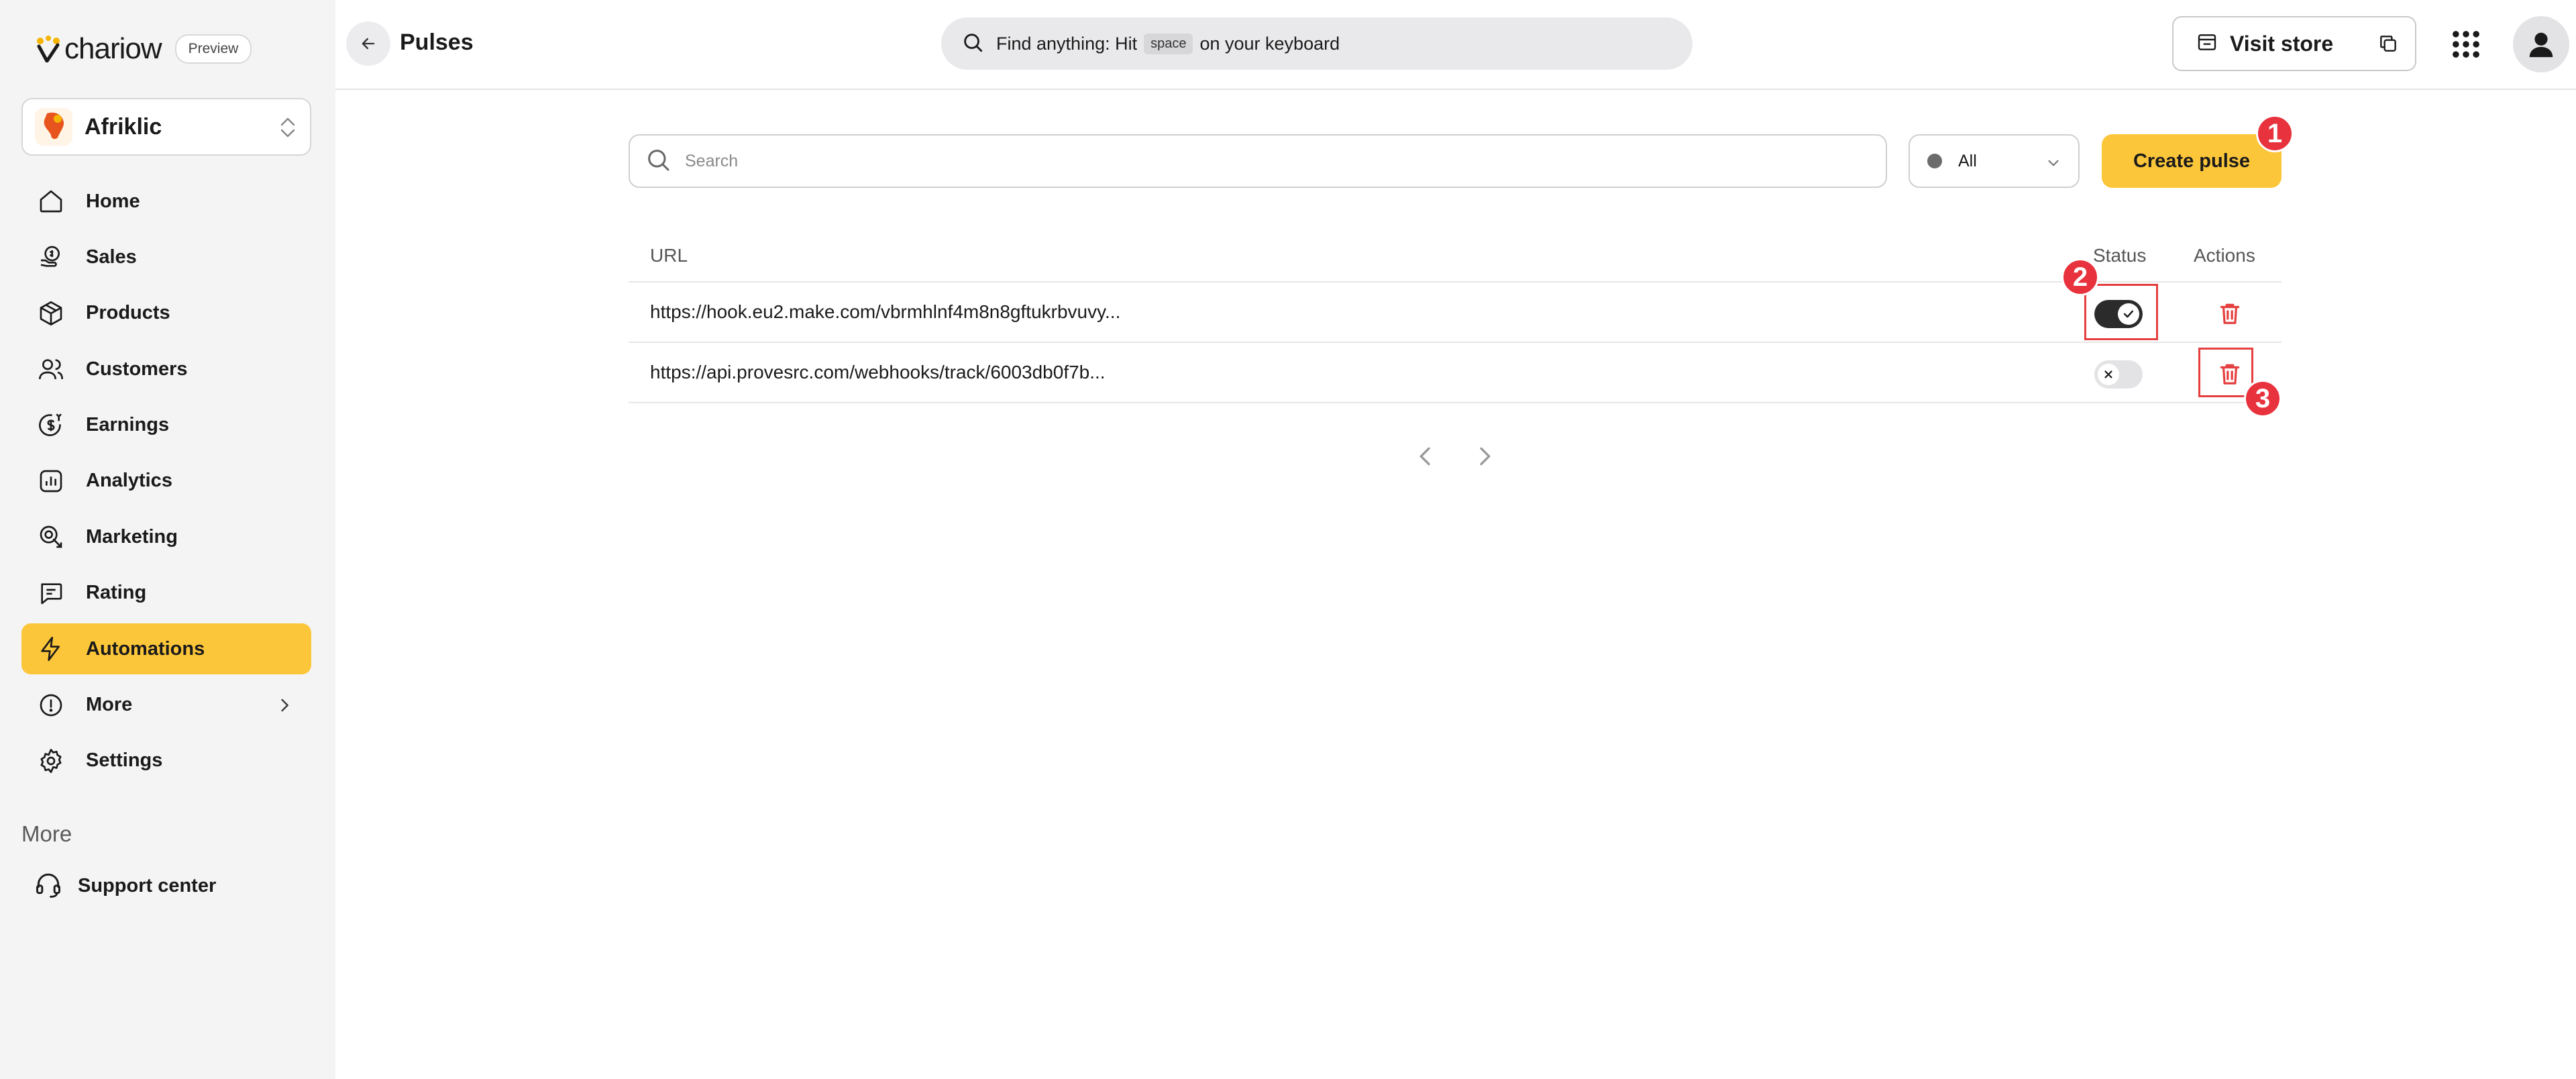  What do you see at coordinates (113, 48) in the screenshot?
I see `logo-text: chariow` at bounding box center [113, 48].